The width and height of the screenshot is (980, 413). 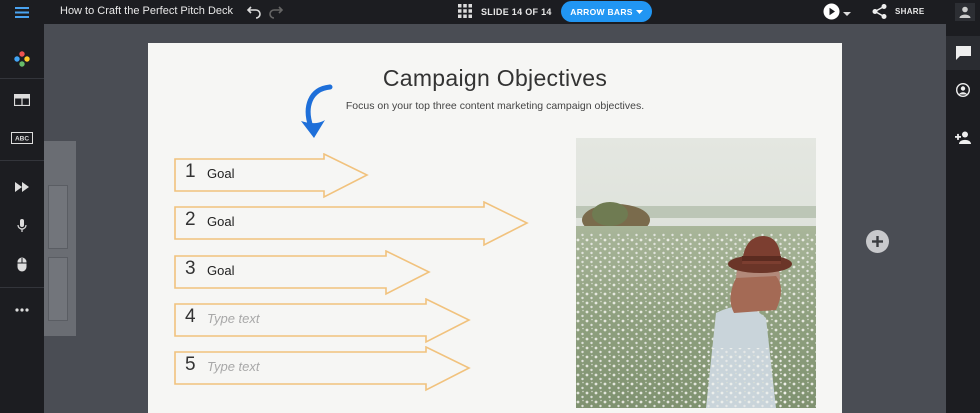 I want to click on play-icon, so click(x=831, y=11).